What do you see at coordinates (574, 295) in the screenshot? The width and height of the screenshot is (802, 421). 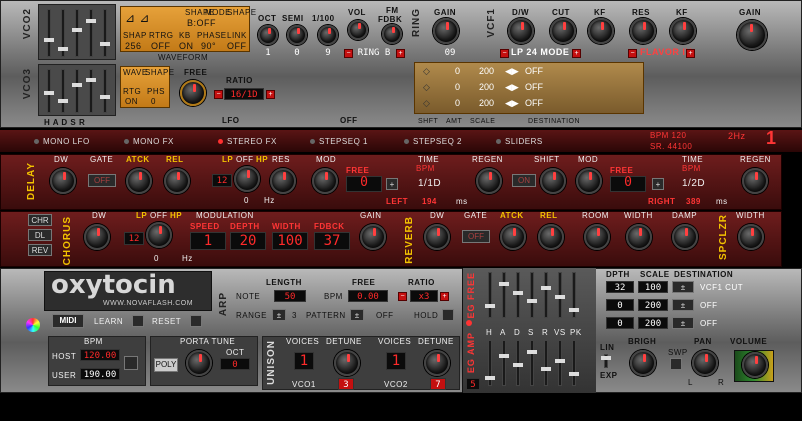 I see `eg-free-pk-slider` at bounding box center [574, 295].